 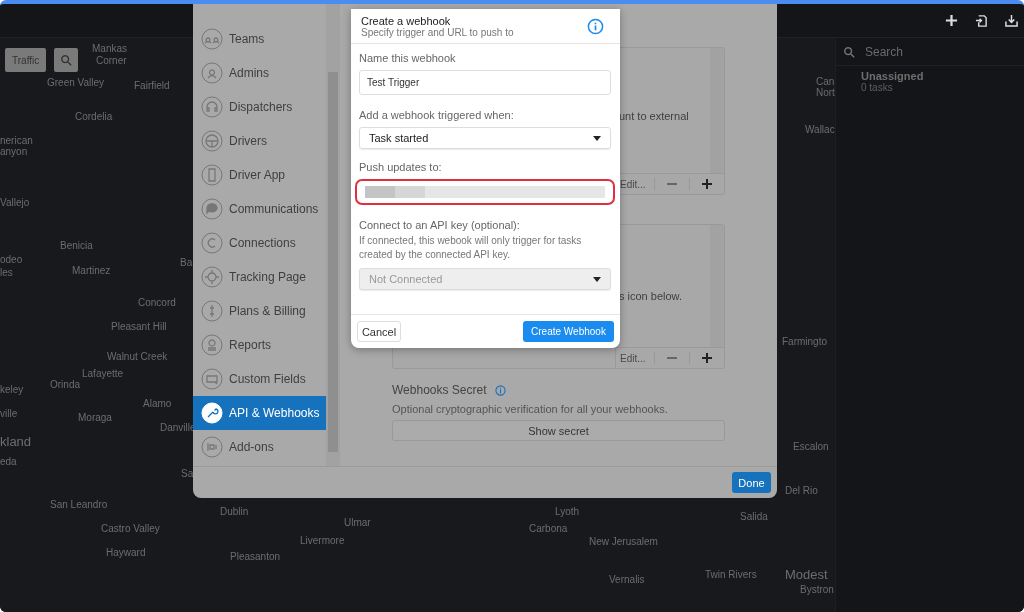 What do you see at coordinates (16, 441) in the screenshot?
I see `place-label: kland` at bounding box center [16, 441].